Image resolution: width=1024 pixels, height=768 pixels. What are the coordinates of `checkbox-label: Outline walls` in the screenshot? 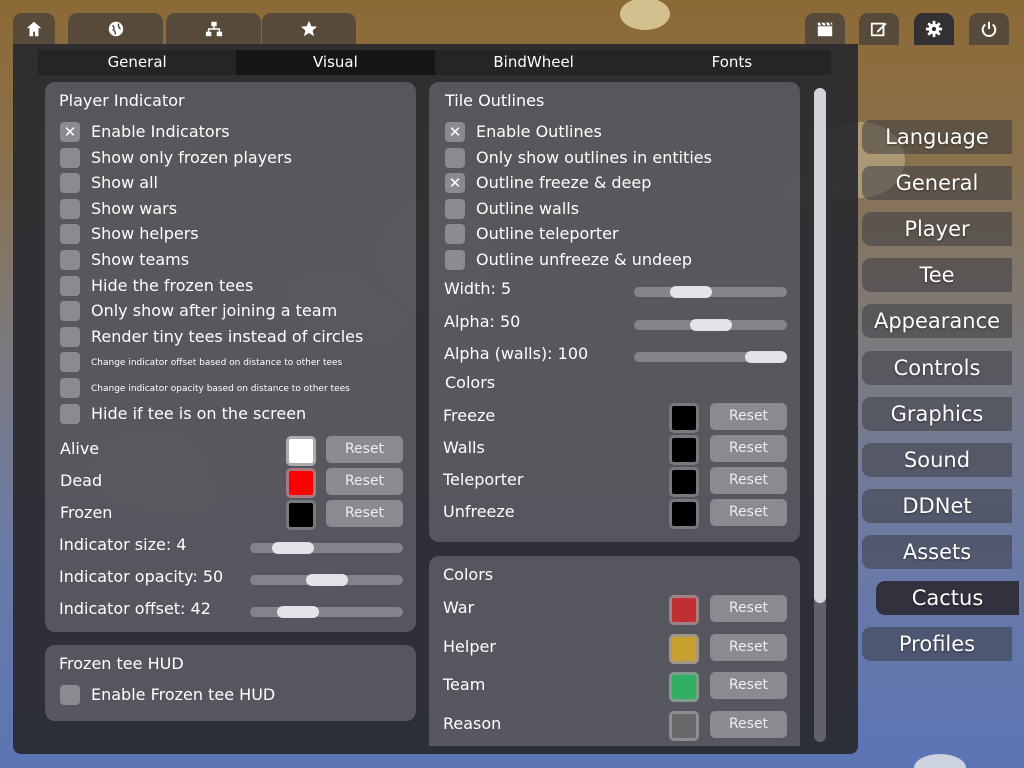 It's located at (528, 208).